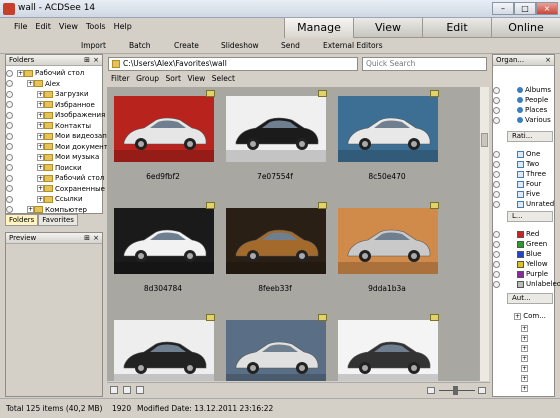 This screenshot has height=418, width=560. I want to click on menu-tools: Tools, so click(96, 26).